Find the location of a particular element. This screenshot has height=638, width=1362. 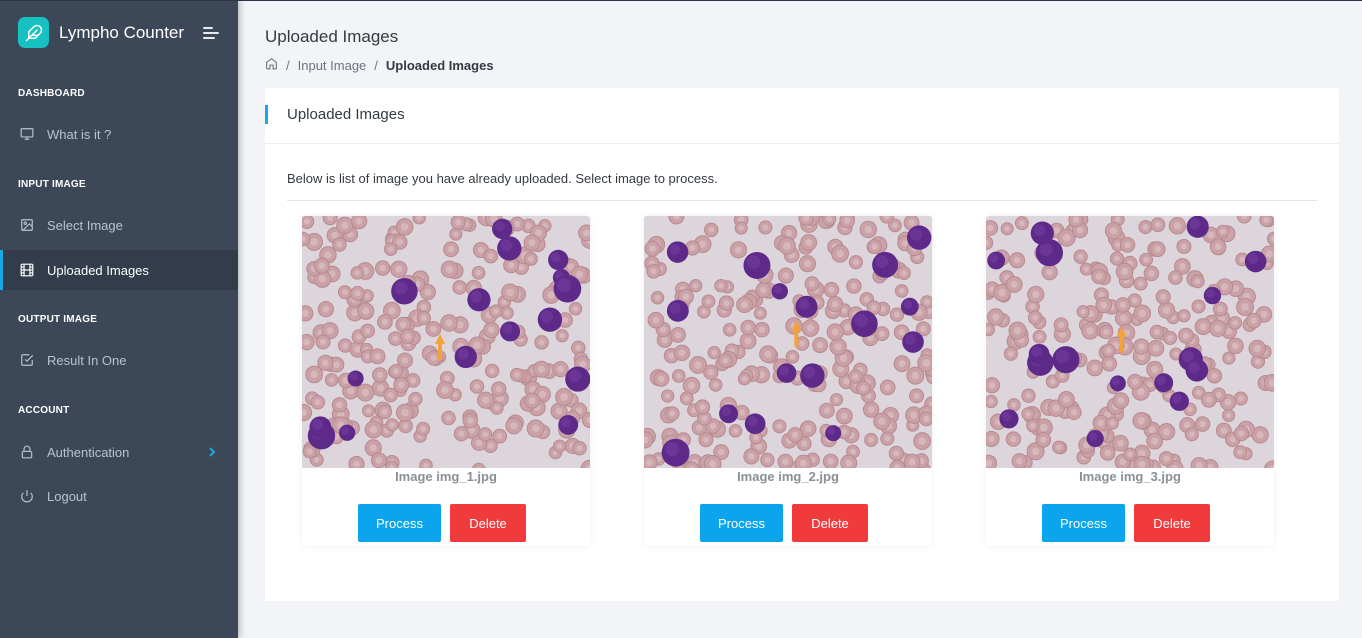

app-title: Lympho Counter is located at coordinates (122, 32).